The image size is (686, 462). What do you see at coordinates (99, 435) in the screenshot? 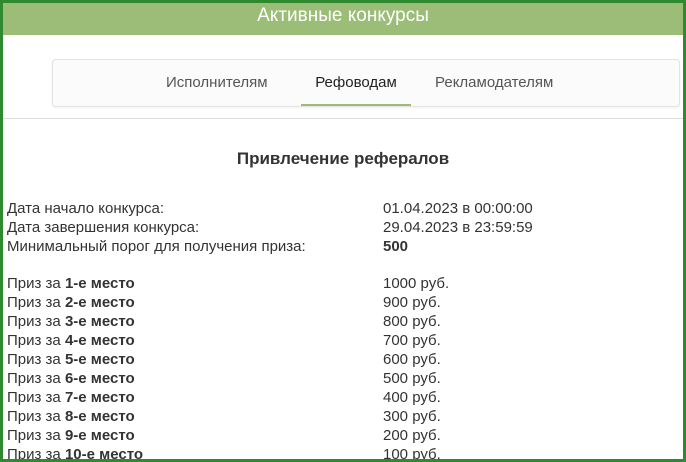
I see `prize-place: 9-е место` at bounding box center [99, 435].